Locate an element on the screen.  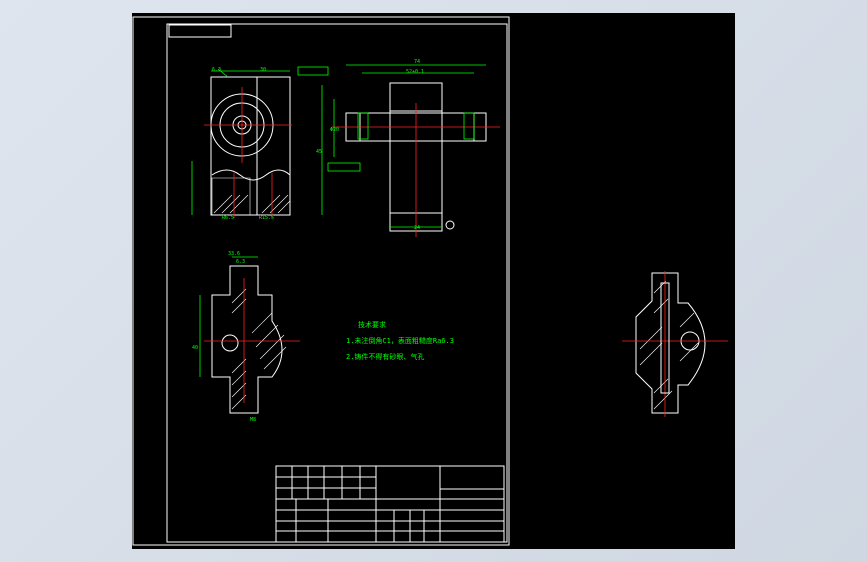
svg-text: 52±0.1 is located at coordinates (415, 72).